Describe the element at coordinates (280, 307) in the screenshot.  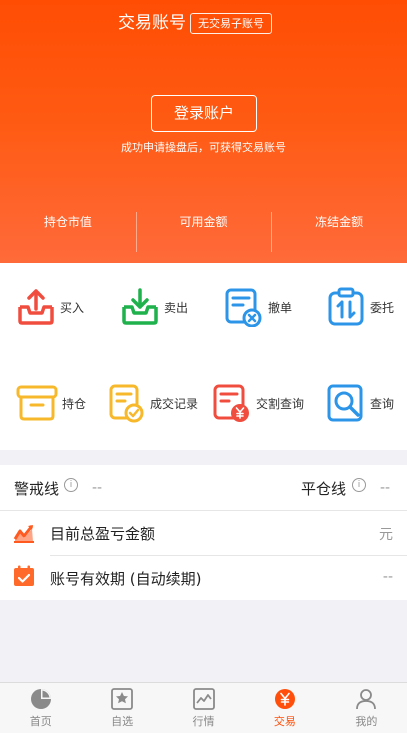
I see `menu-cancel-label: 撤单` at that location.